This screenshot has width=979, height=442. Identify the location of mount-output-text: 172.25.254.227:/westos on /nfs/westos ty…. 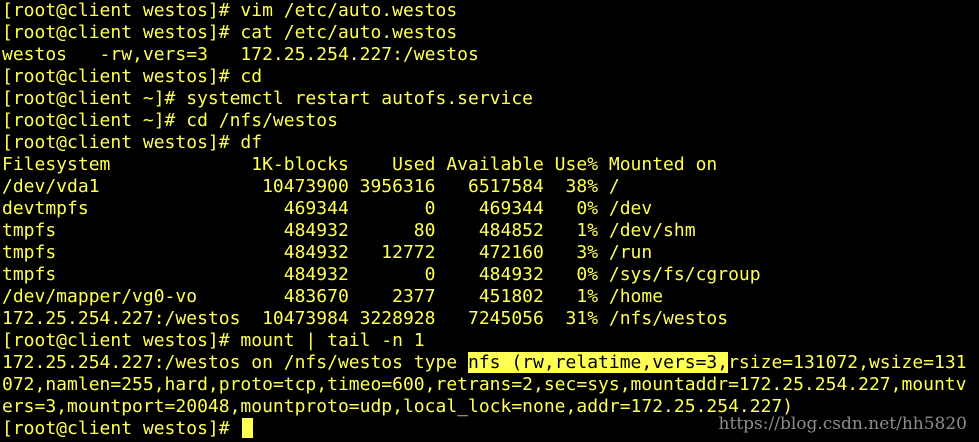
(235, 362).